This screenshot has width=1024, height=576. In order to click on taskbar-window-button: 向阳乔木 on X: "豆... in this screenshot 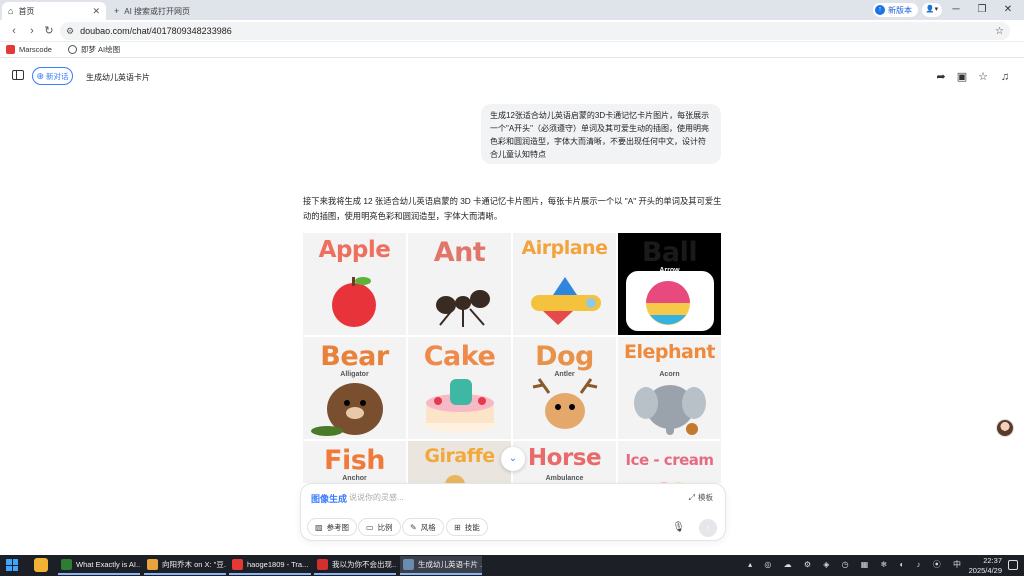, I will do `click(185, 565)`.